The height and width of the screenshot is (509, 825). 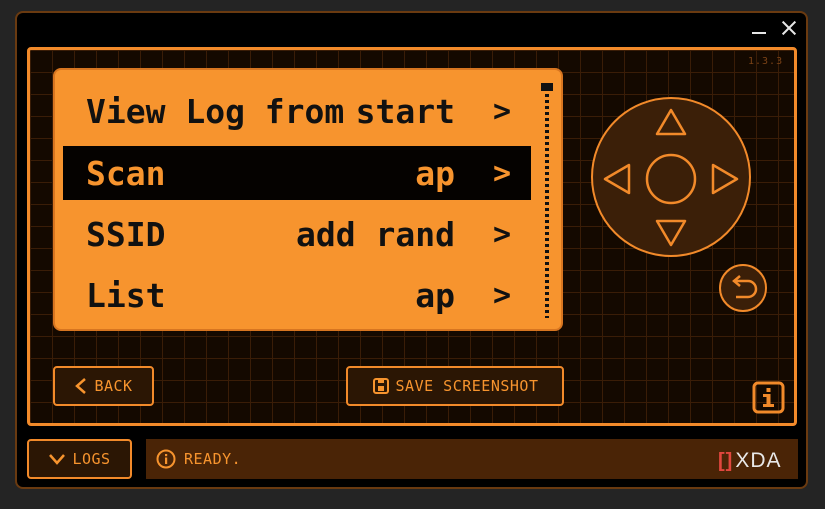 What do you see at coordinates (166, 459) in the screenshot?
I see `info-circle-icon` at bounding box center [166, 459].